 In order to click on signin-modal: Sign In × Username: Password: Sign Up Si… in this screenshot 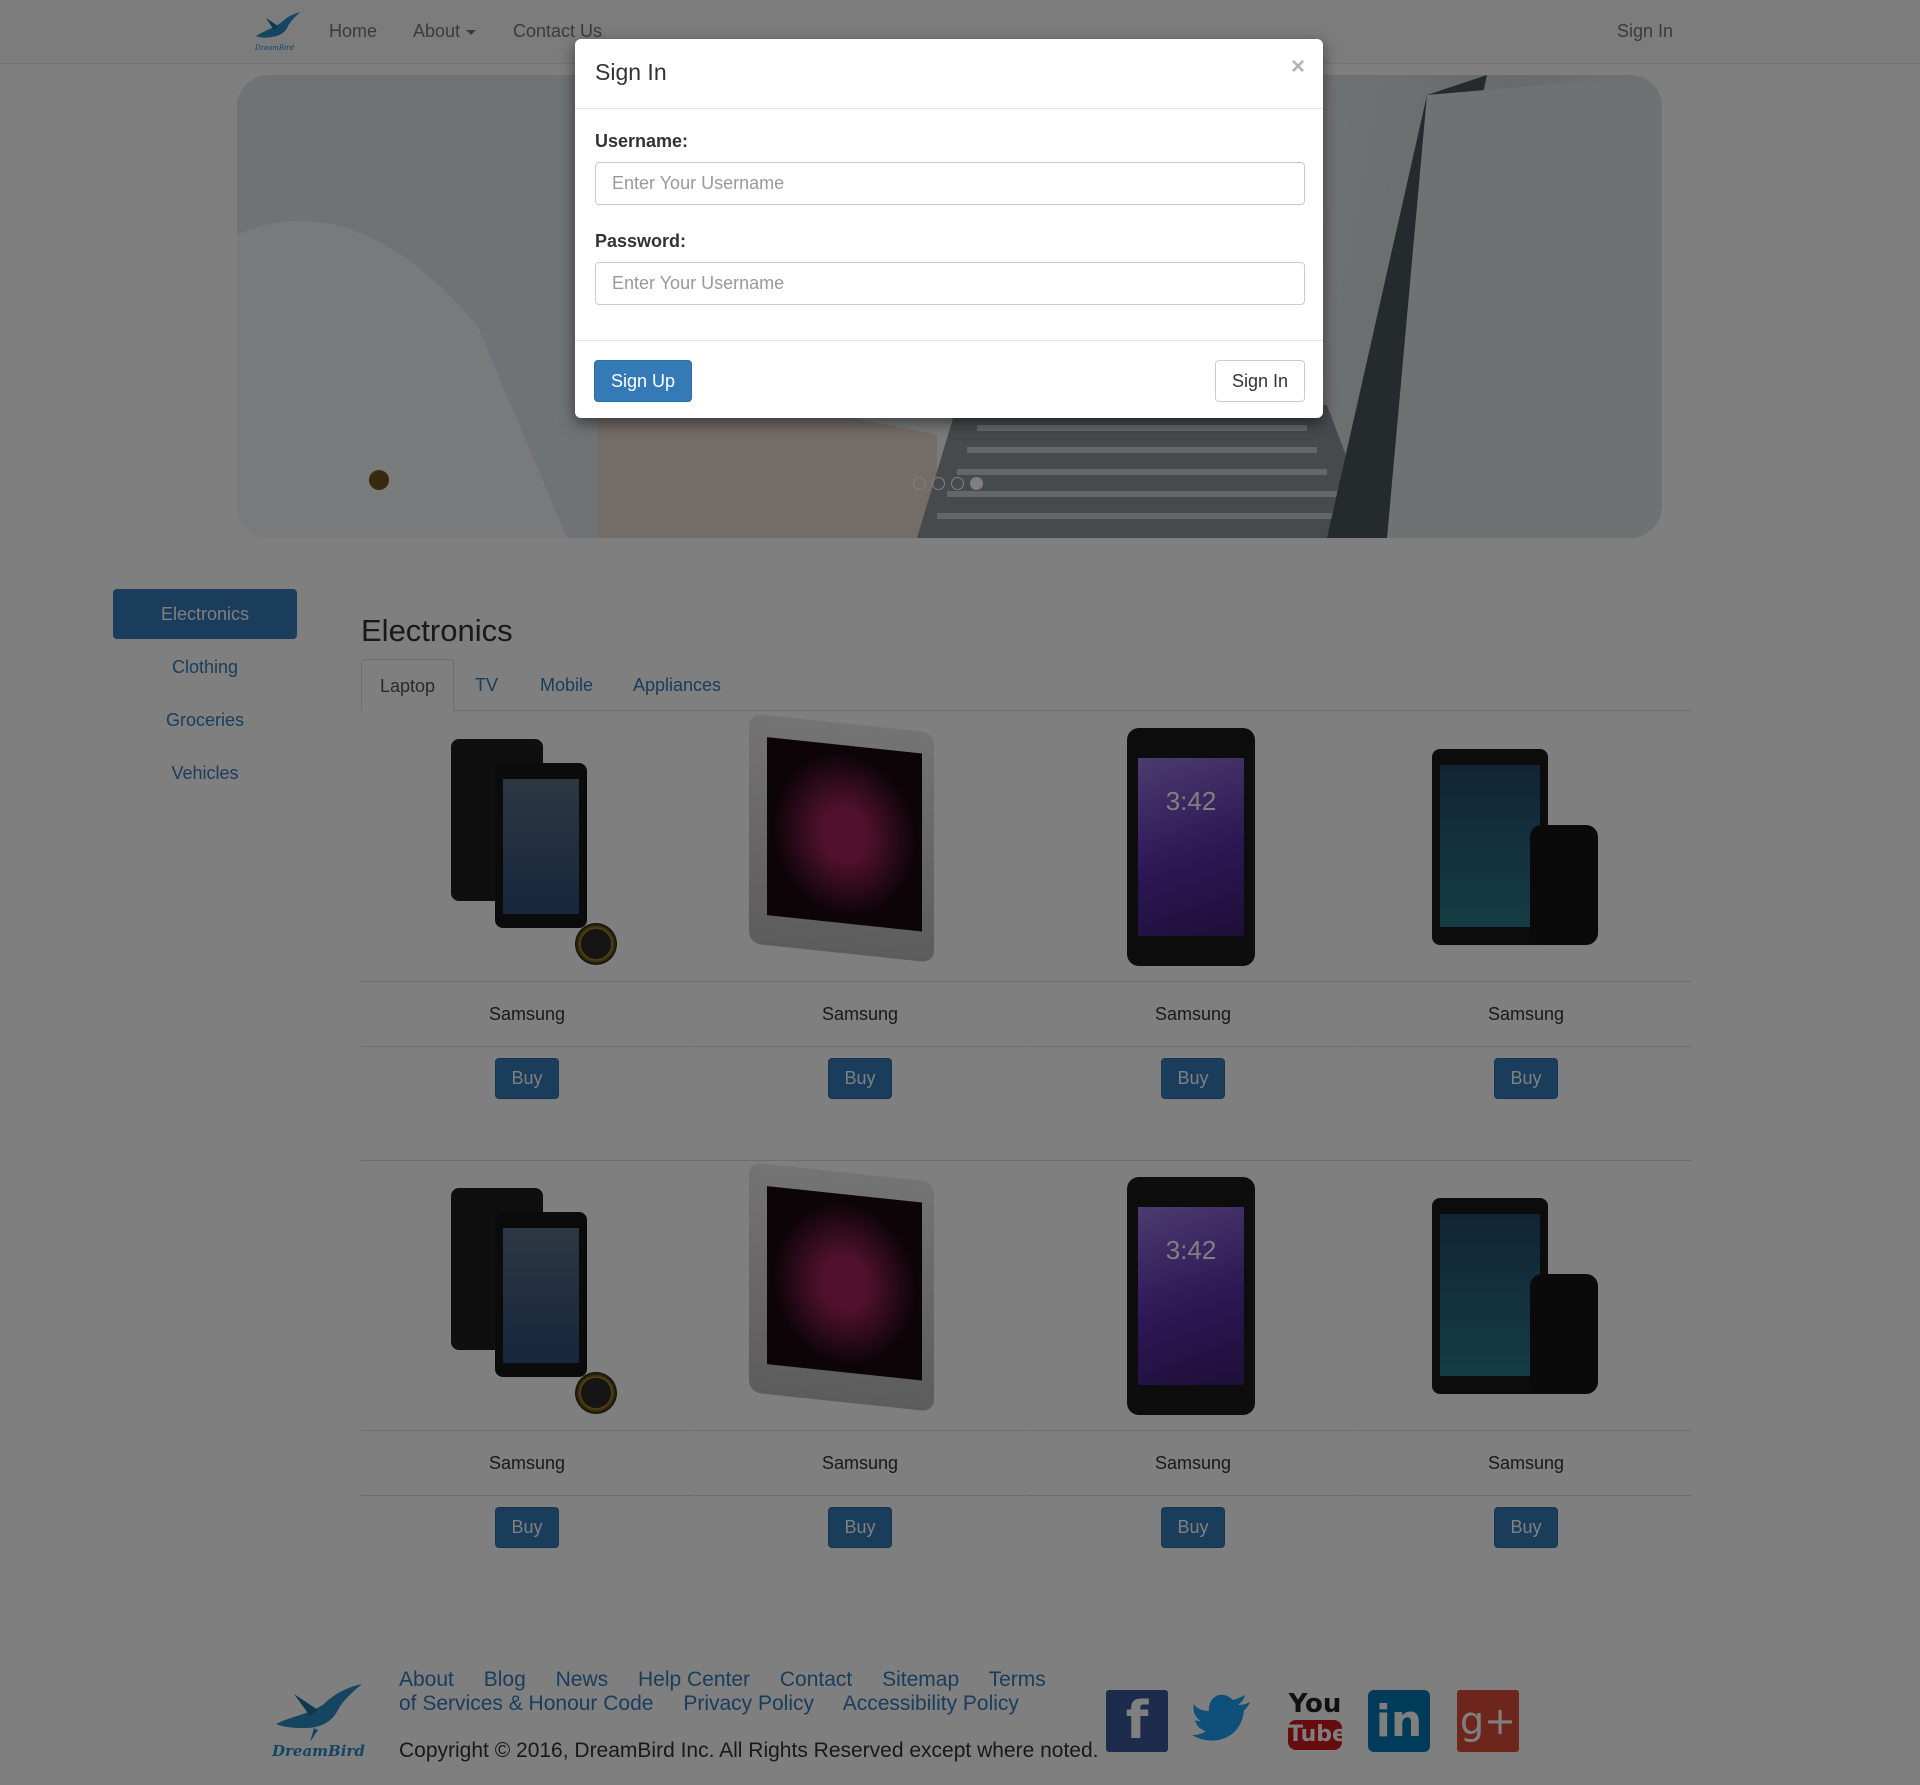, I will do `click(949, 228)`.